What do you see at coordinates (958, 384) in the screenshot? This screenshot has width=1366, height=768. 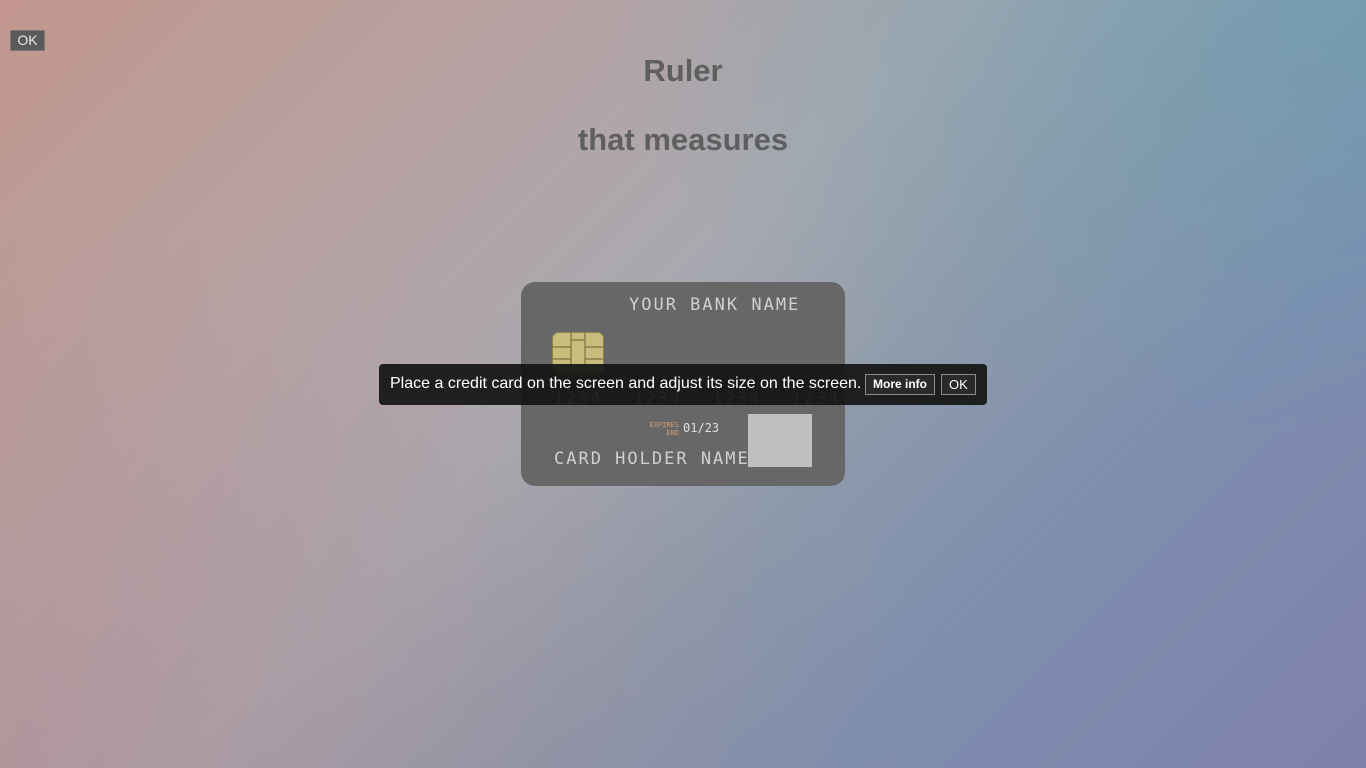 I see `toast-ok-button: OK` at bounding box center [958, 384].